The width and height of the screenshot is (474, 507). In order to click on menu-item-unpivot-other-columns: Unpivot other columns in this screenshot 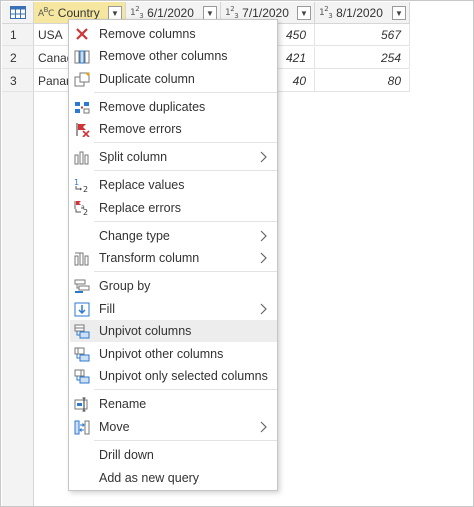, I will do `click(173, 354)`.